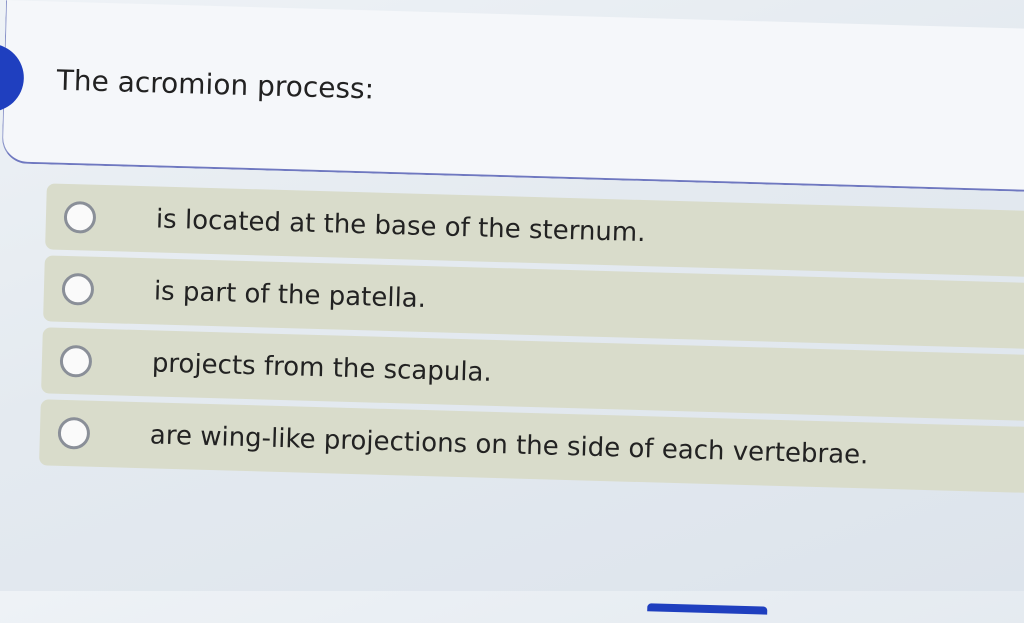 Image resolution: width=1024 pixels, height=623 pixels. I want to click on answer-option-label: projects from the scapula., so click(322, 368).